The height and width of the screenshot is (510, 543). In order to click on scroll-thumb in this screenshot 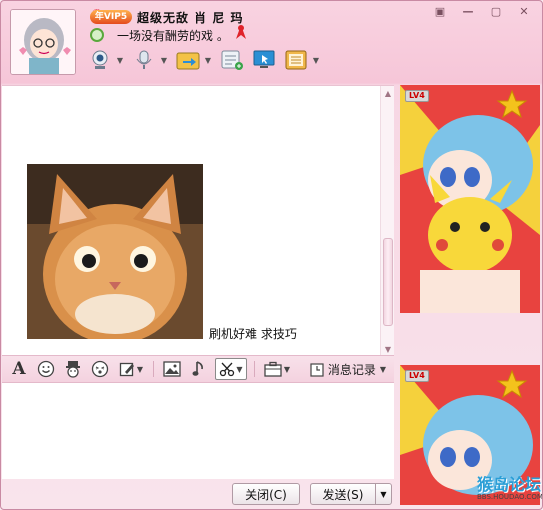, I will do `click(388, 282)`.